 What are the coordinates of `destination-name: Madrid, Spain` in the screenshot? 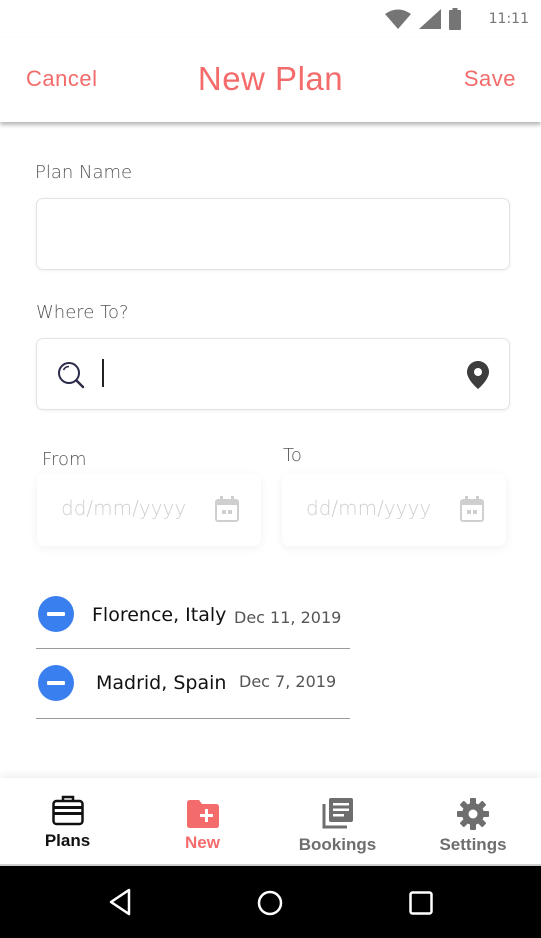 It's located at (161, 683).